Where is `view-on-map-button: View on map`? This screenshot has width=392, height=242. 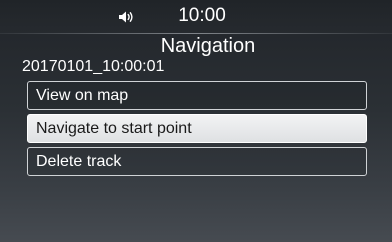
view-on-map-button: View on map is located at coordinates (197, 95).